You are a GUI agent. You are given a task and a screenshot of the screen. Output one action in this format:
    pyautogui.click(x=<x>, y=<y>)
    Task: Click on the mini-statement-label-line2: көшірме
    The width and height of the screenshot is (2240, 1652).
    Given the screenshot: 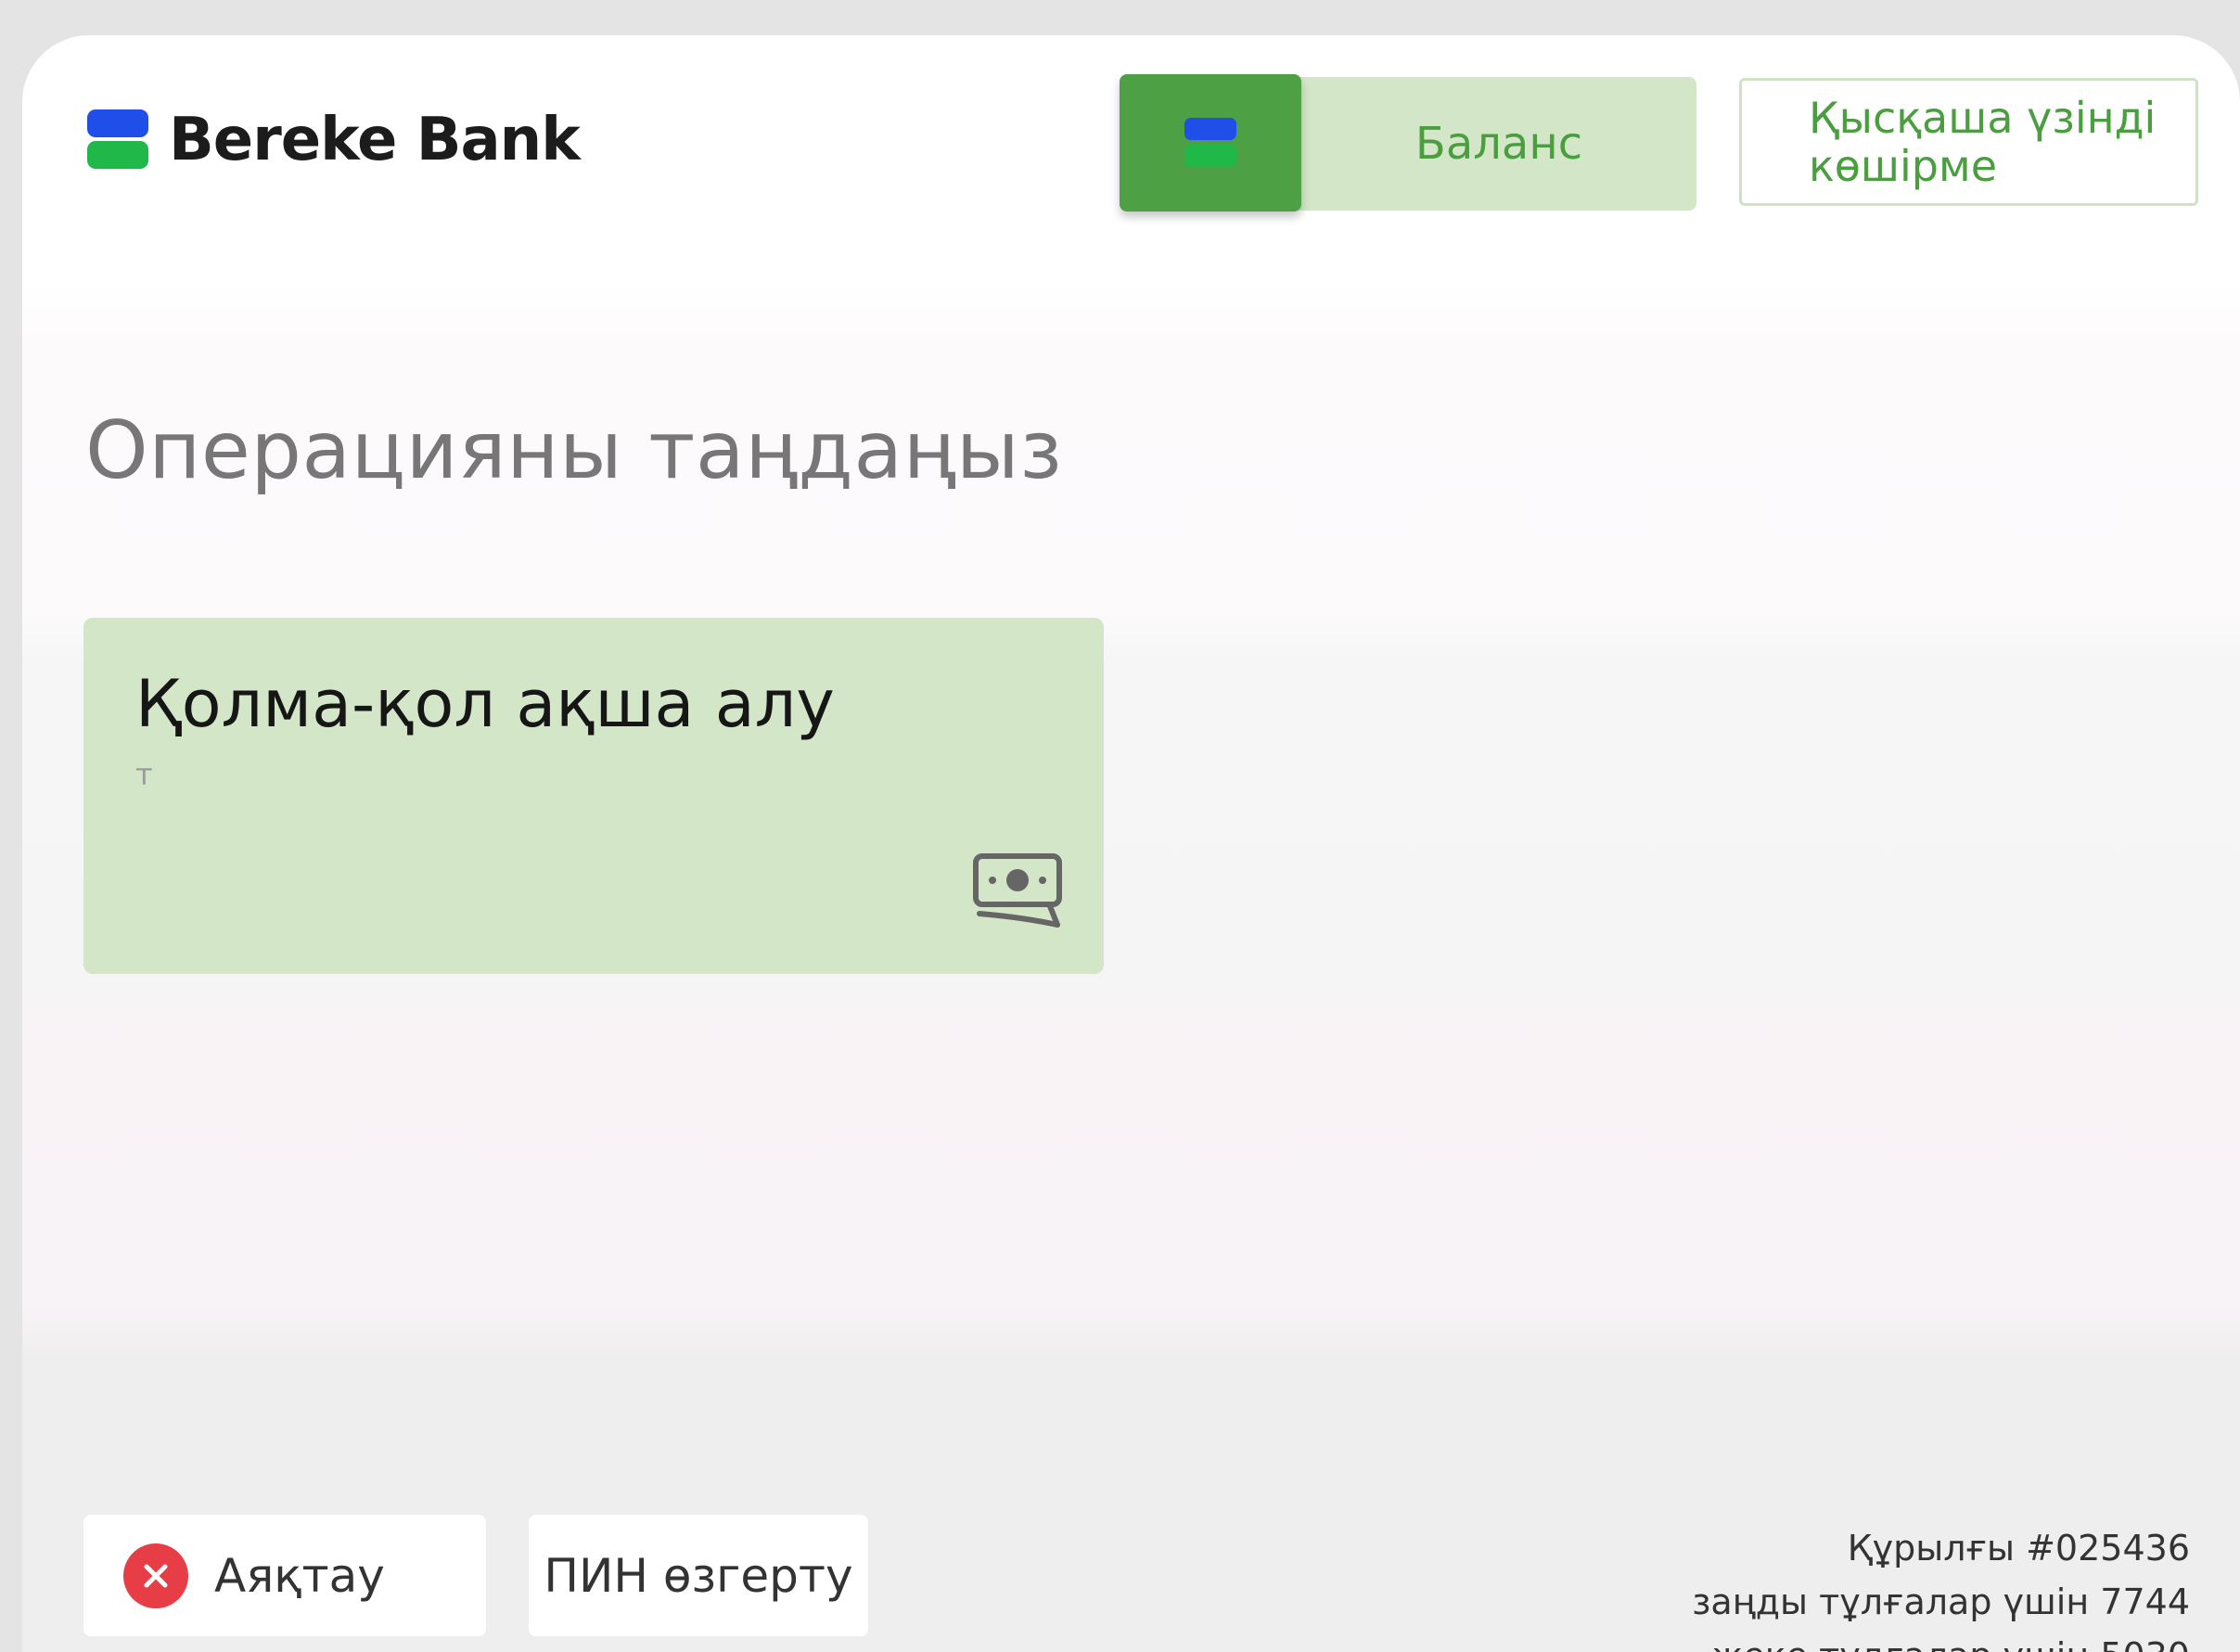 What is the action you would take?
    pyautogui.click(x=1903, y=166)
    